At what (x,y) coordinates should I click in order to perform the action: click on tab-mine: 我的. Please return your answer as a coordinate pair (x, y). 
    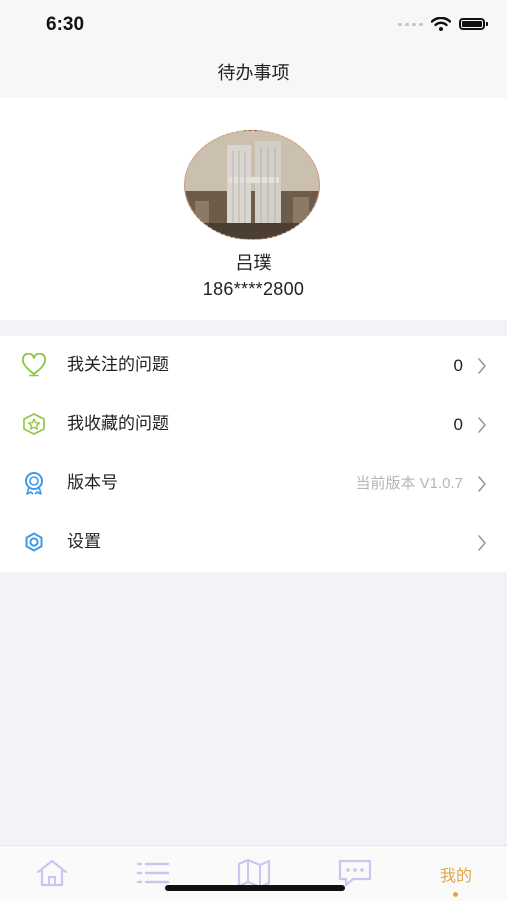
    Looking at the image, I should click on (456, 877).